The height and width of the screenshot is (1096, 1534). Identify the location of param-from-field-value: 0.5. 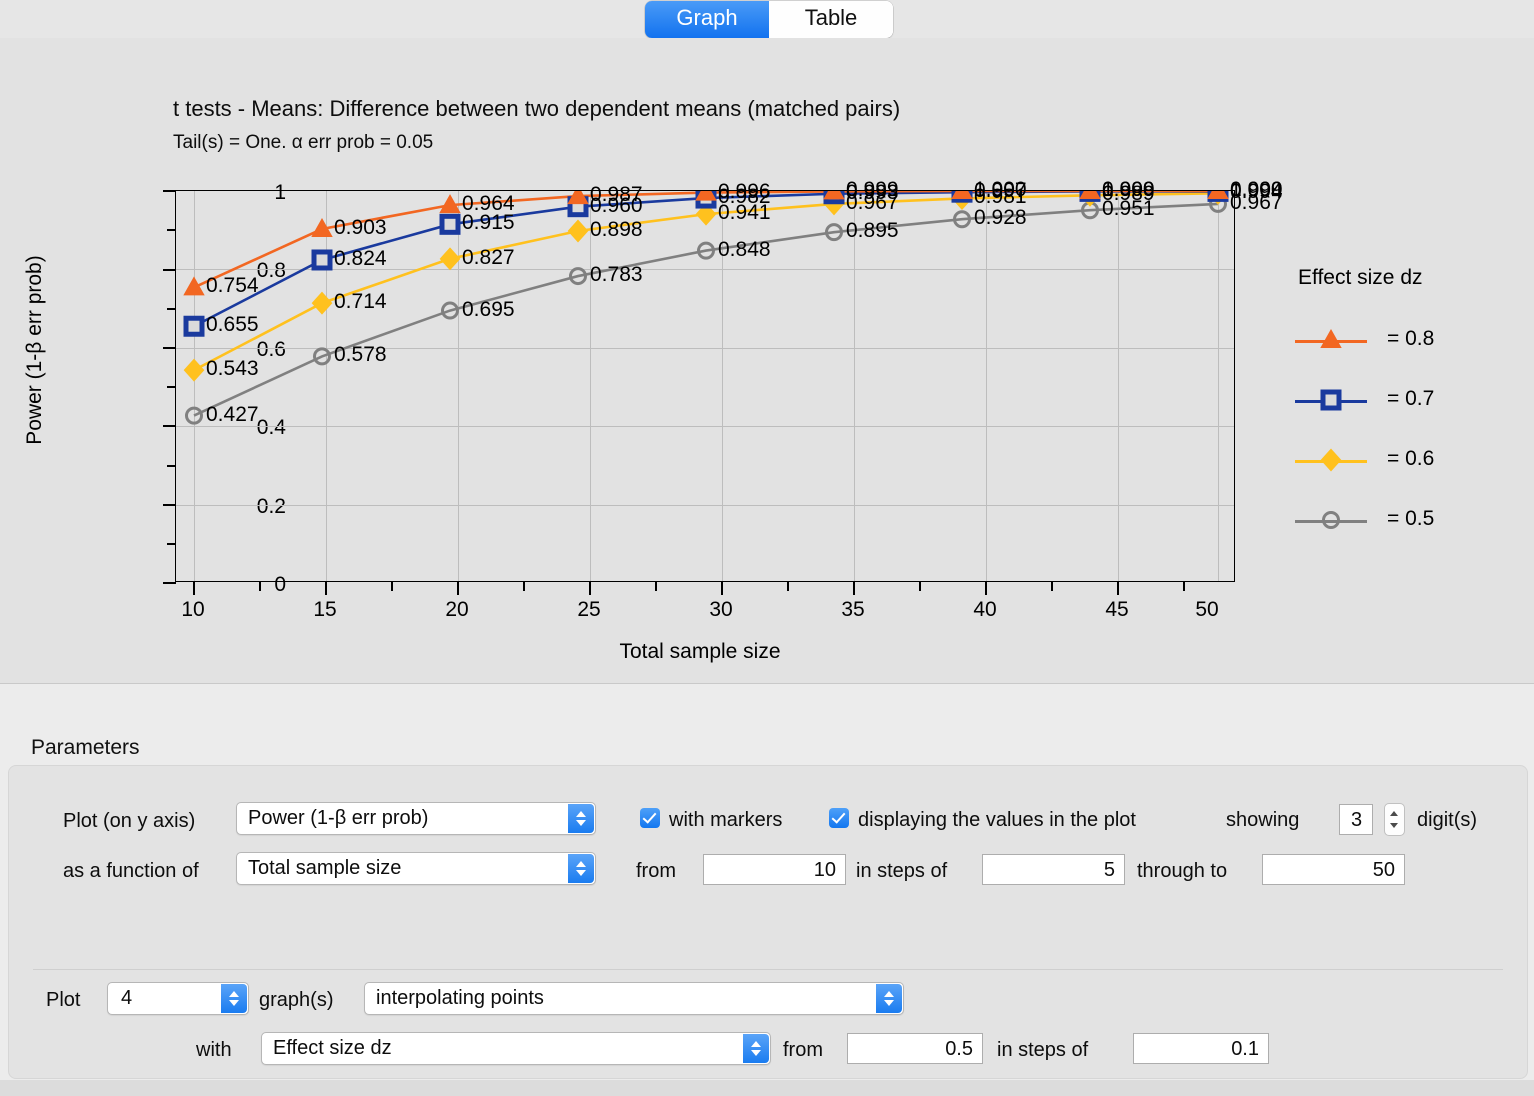
(959, 1049).